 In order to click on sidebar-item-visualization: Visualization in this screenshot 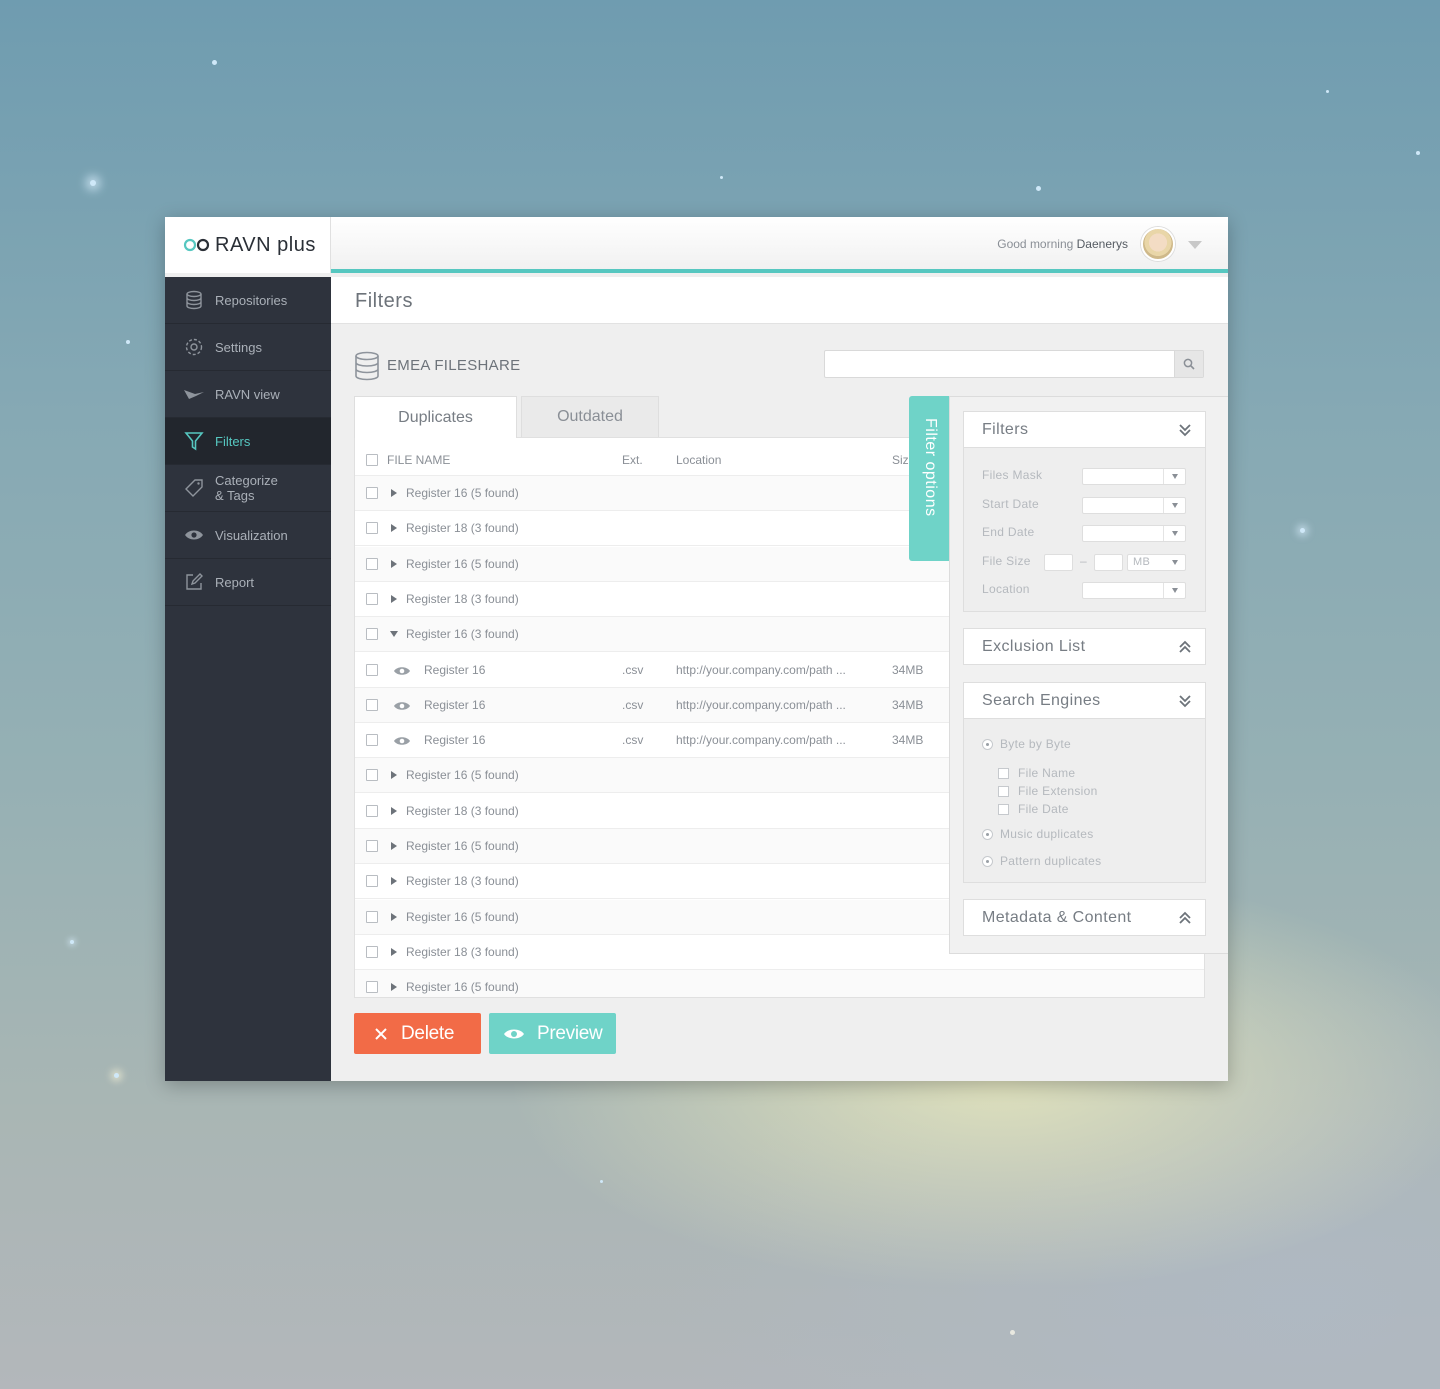, I will do `click(248, 535)`.